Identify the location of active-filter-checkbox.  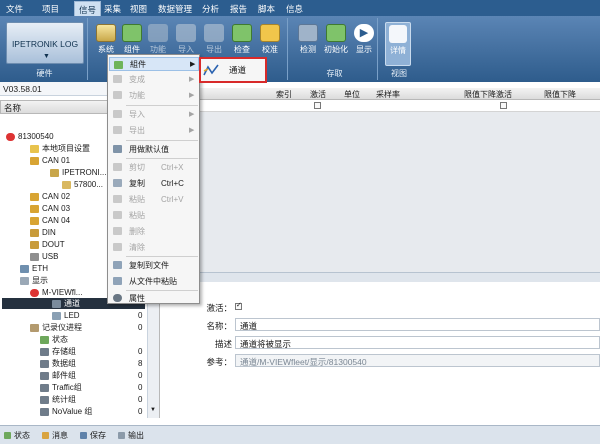
(317, 105).